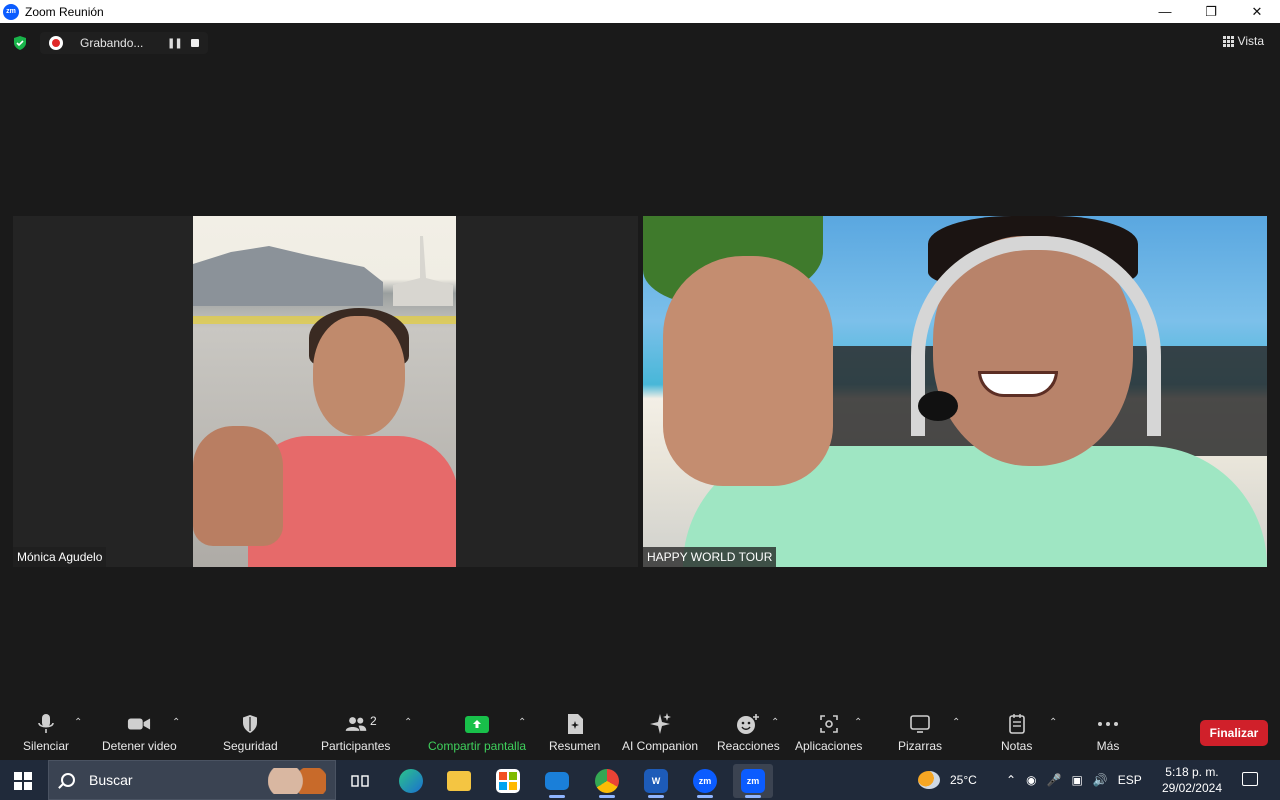 This screenshot has height=800, width=1280. What do you see at coordinates (1053, 722) in the screenshot?
I see `notes-options-caret-icon: ⌃` at bounding box center [1053, 722].